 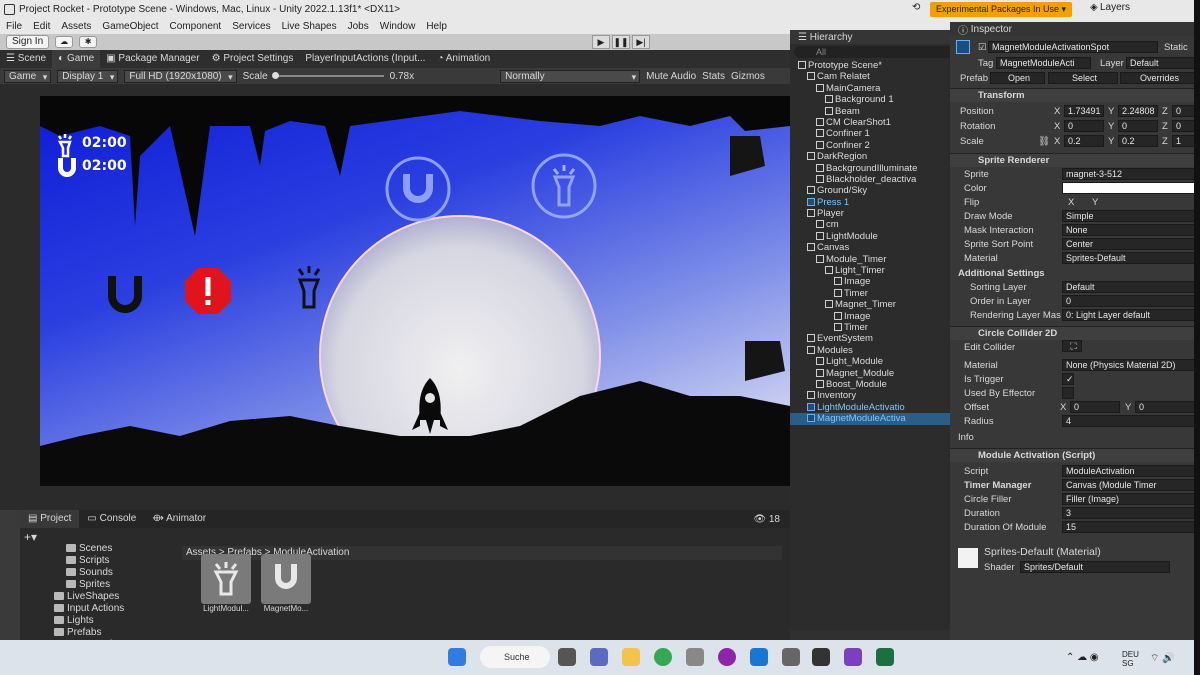 What do you see at coordinates (309, 26) in the screenshot?
I see `menu-live-shapes: Live Shapes` at bounding box center [309, 26].